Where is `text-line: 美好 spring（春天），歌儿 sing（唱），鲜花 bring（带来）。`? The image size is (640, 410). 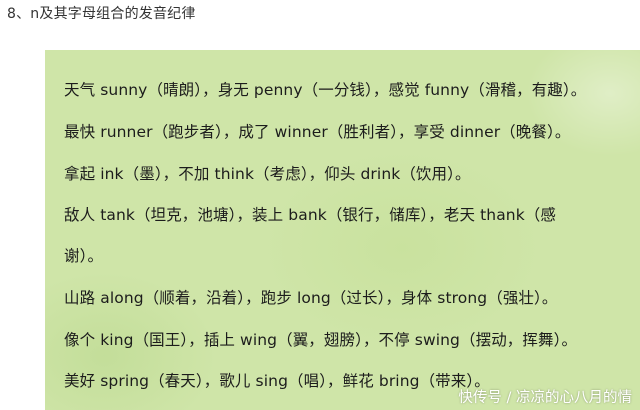
text-line: 美好 spring（春天），歌儿 sing（唱），鲜花 bring（带来）。 is located at coordinates (277, 381).